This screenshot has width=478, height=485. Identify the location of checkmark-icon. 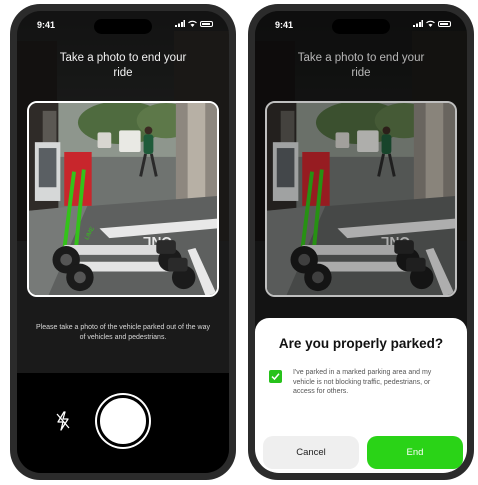
(275, 377).